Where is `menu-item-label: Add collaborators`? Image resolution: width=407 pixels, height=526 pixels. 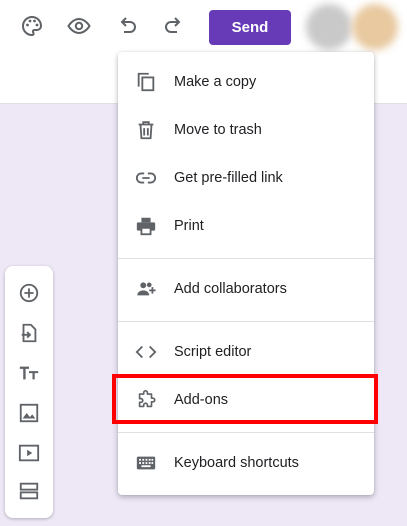 menu-item-label: Add collaborators is located at coordinates (230, 289).